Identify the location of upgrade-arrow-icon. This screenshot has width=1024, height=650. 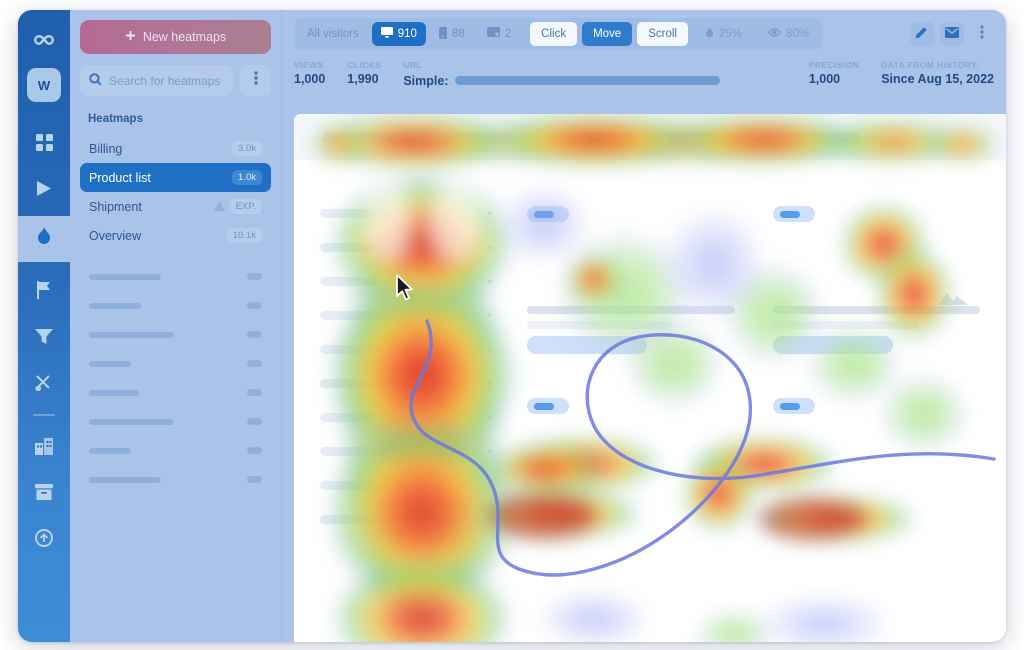
(44, 538).